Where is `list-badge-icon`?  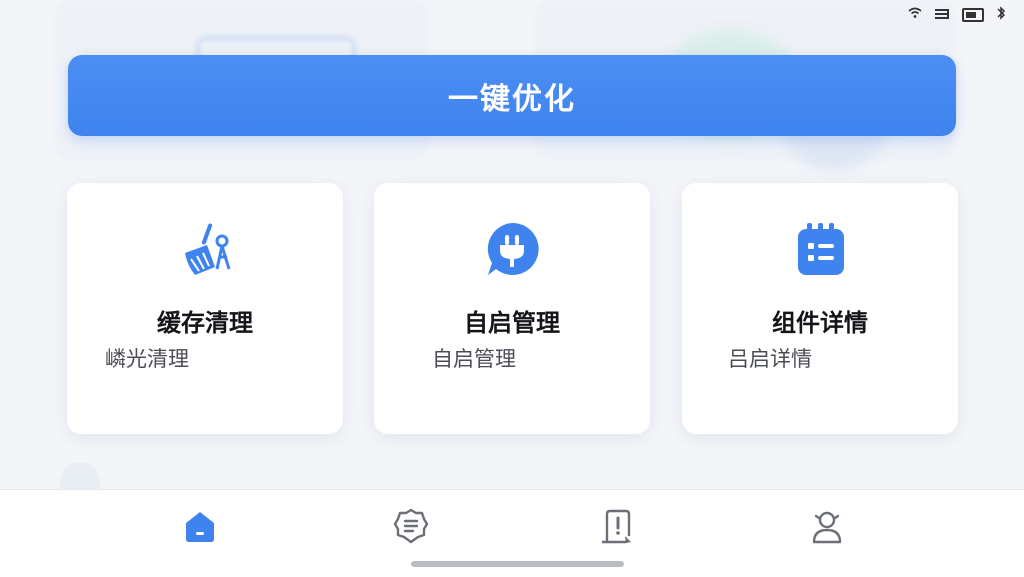
list-badge-icon is located at coordinates (411, 528).